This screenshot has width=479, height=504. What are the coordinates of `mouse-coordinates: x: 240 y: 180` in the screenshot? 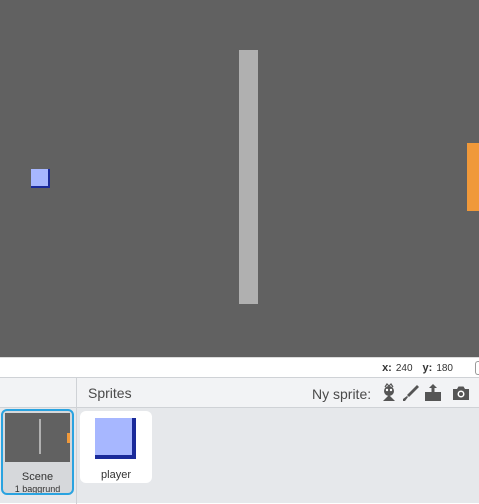 It's located at (422, 368).